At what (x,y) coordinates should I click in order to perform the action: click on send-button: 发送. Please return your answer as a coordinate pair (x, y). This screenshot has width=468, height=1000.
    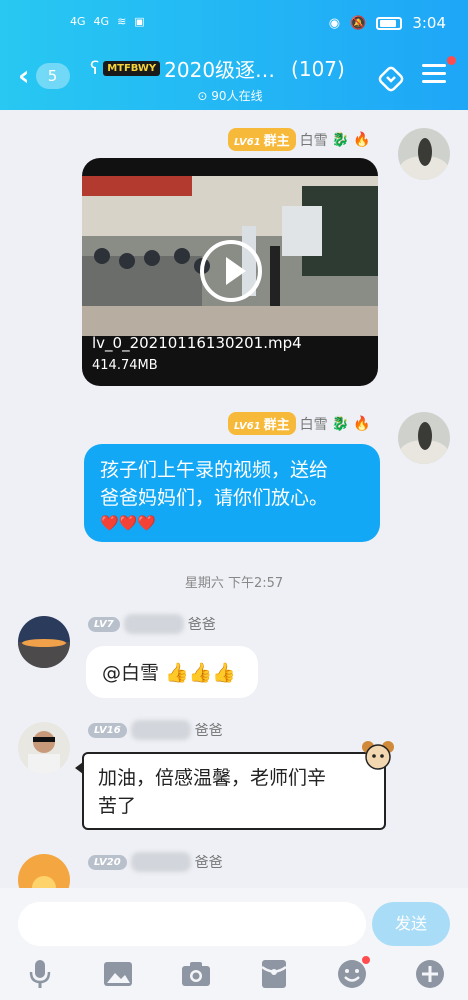
    Looking at the image, I should click on (411, 924).